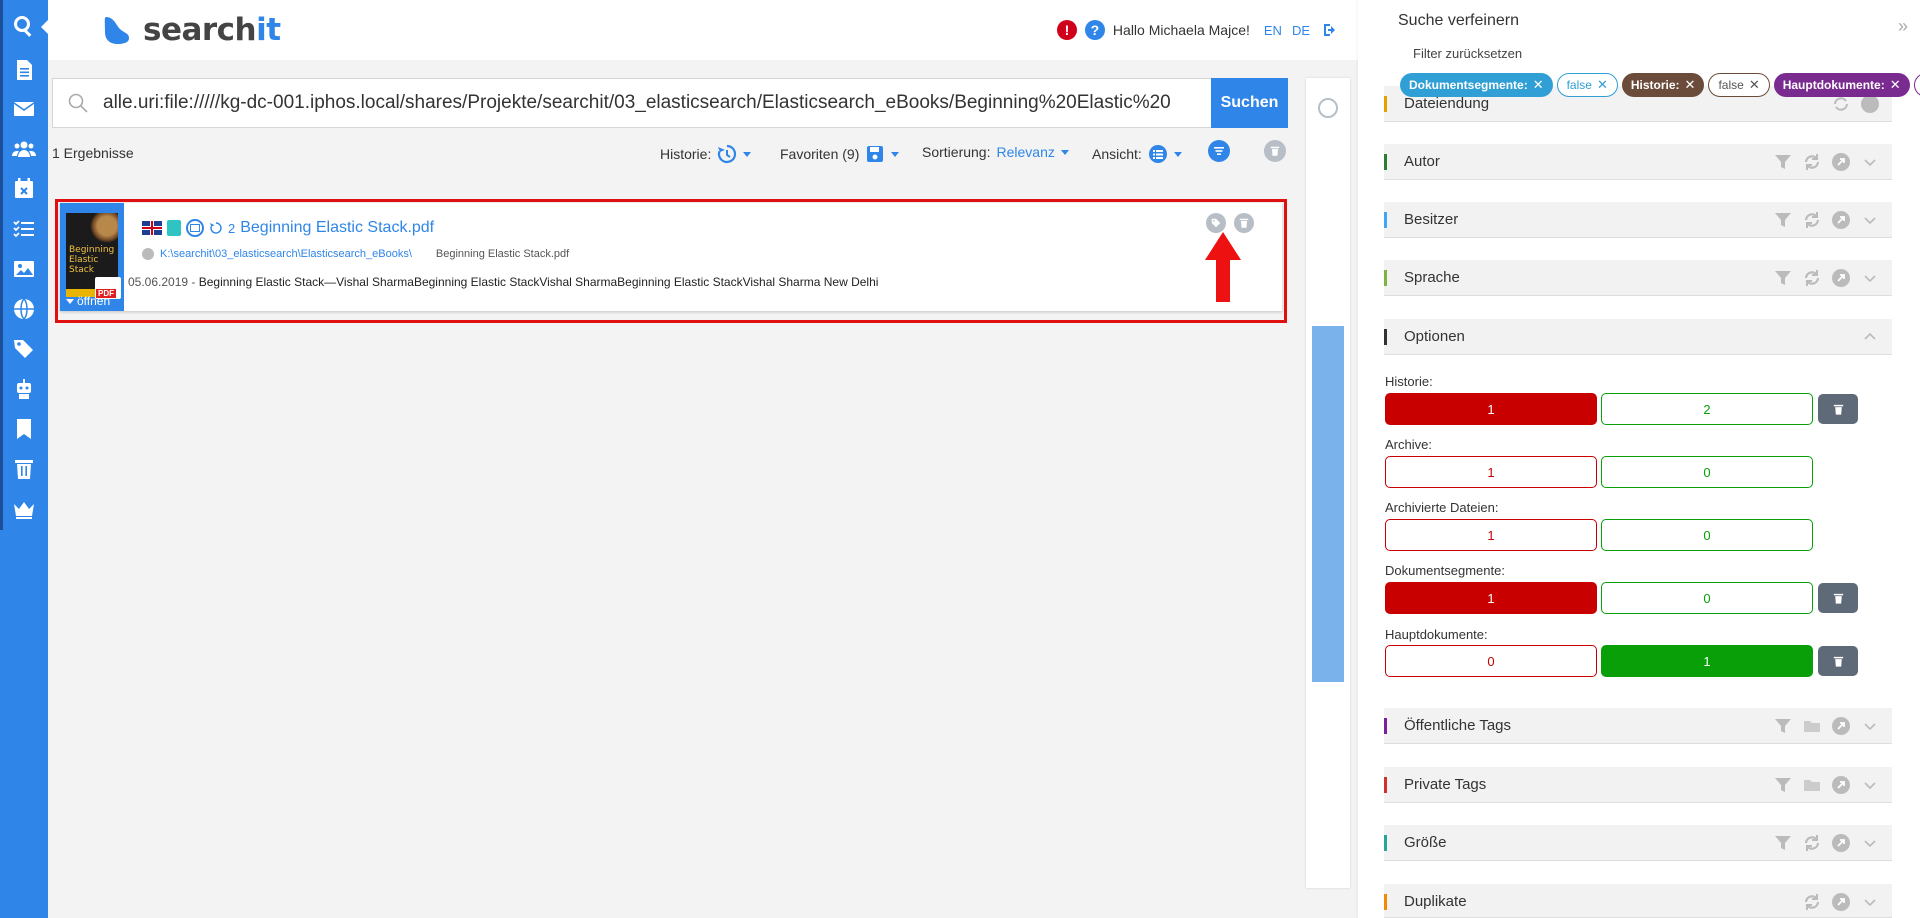 The height and width of the screenshot is (918, 1920). I want to click on nav-trash-icon, so click(24, 469).